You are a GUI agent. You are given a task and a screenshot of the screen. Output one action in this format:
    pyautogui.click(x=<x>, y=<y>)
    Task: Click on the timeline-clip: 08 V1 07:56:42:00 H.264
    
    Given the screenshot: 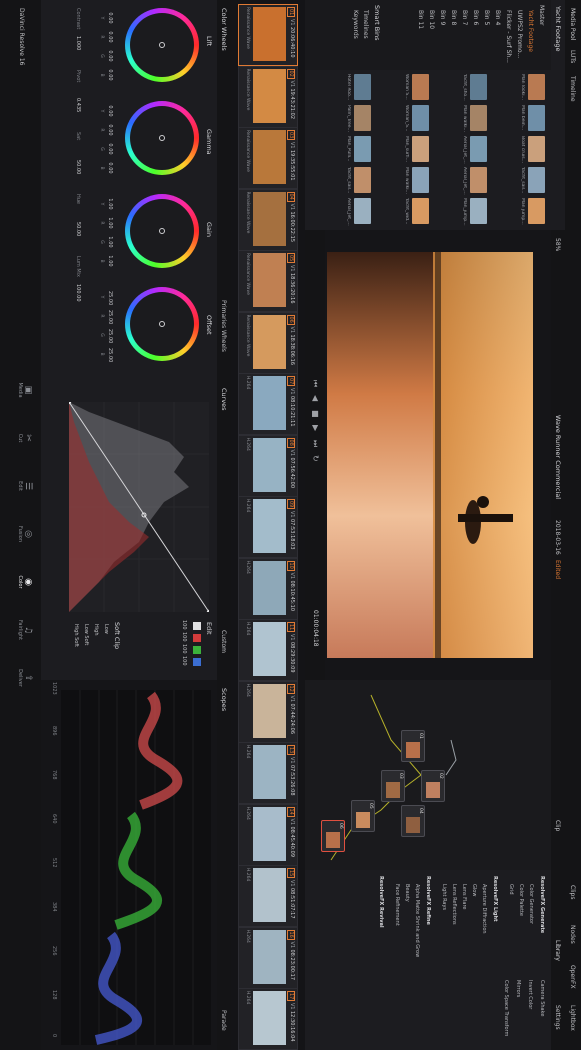 What is the action you would take?
    pyautogui.click(x=268, y=465)
    